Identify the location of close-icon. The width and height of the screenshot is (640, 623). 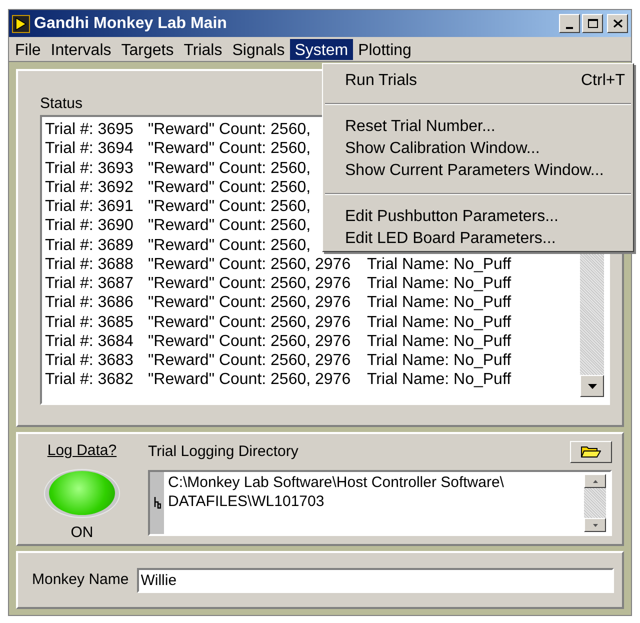
(617, 23).